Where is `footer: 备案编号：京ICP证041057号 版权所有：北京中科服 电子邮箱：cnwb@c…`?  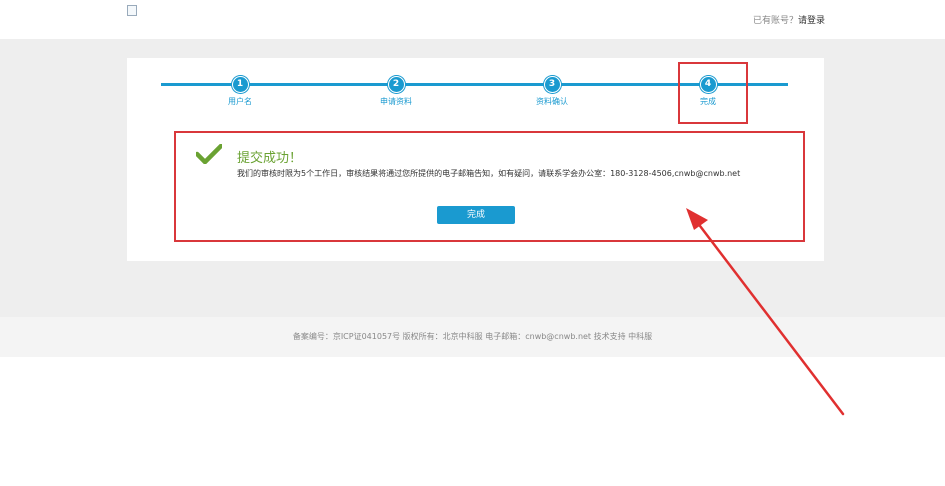
footer: 备案编号：京ICP证041057号 版权所有：北京中科服 电子邮箱：cnwb@c… is located at coordinates (472, 337).